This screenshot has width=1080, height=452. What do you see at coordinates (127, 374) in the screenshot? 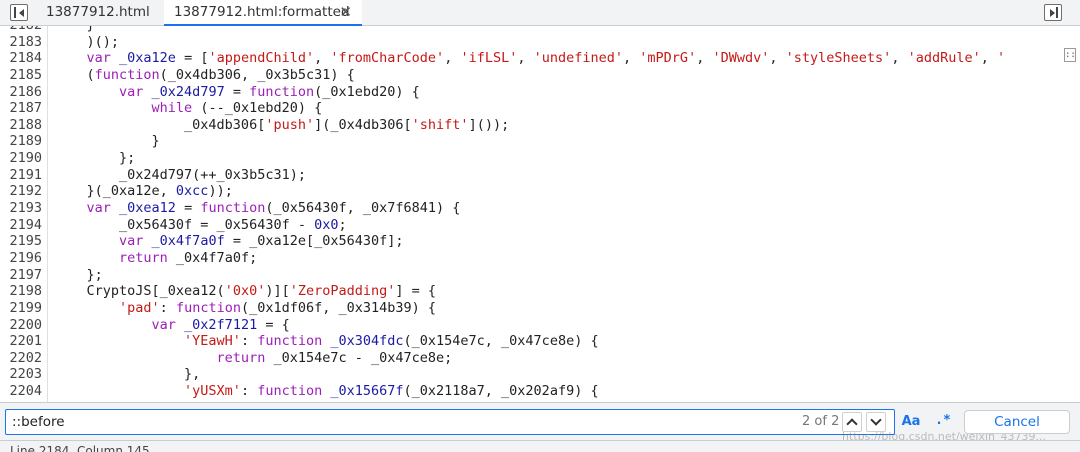
I see `code-token: },` at bounding box center [127, 374].